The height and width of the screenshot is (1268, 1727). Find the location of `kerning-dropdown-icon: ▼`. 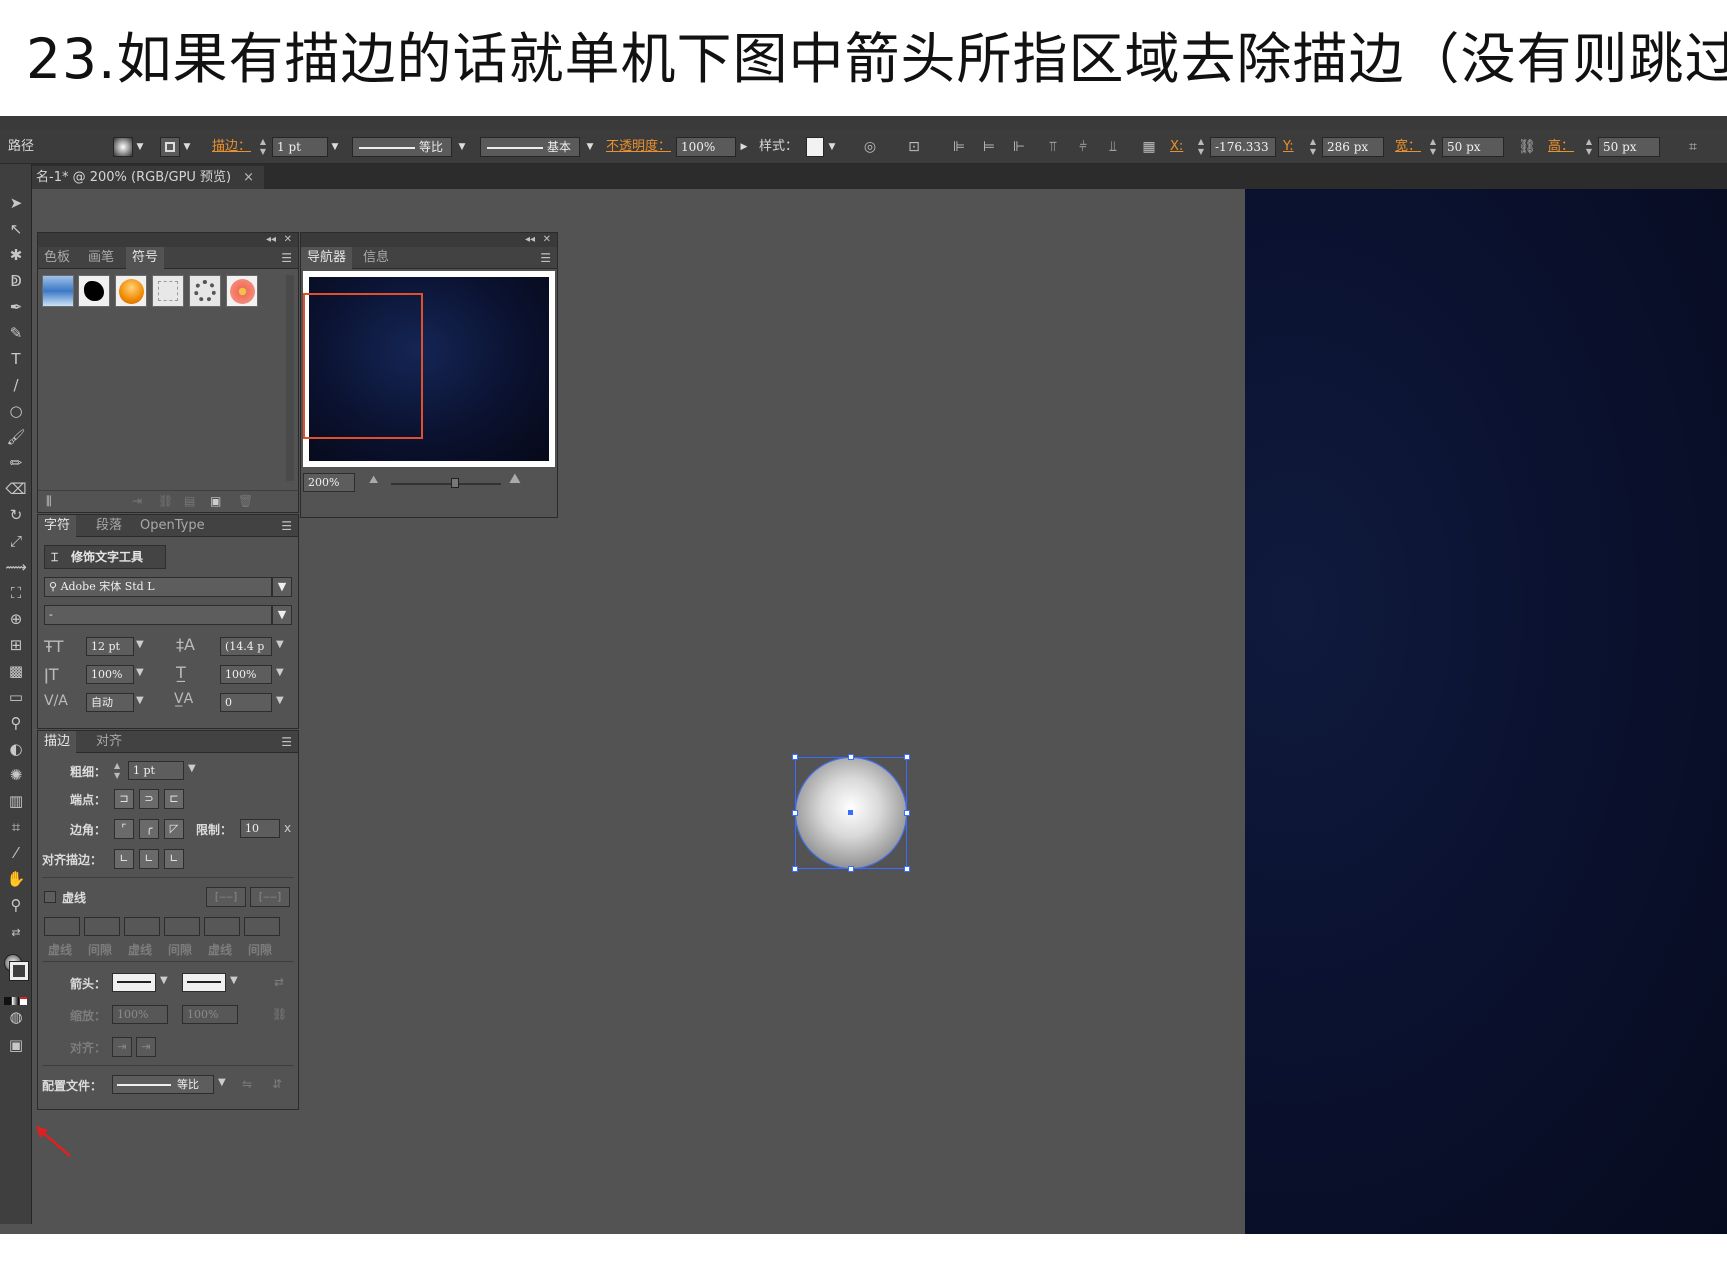

kerning-dropdown-icon: ▼ is located at coordinates (140, 700).